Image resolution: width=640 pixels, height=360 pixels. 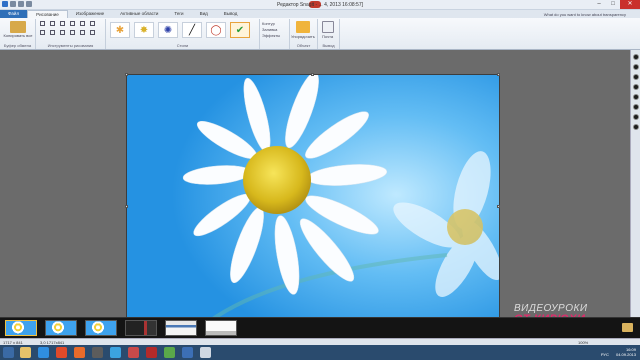 What do you see at coordinates (139, 14) in the screenshot?
I see `tab-hotspots: Активные области` at bounding box center [139, 14].